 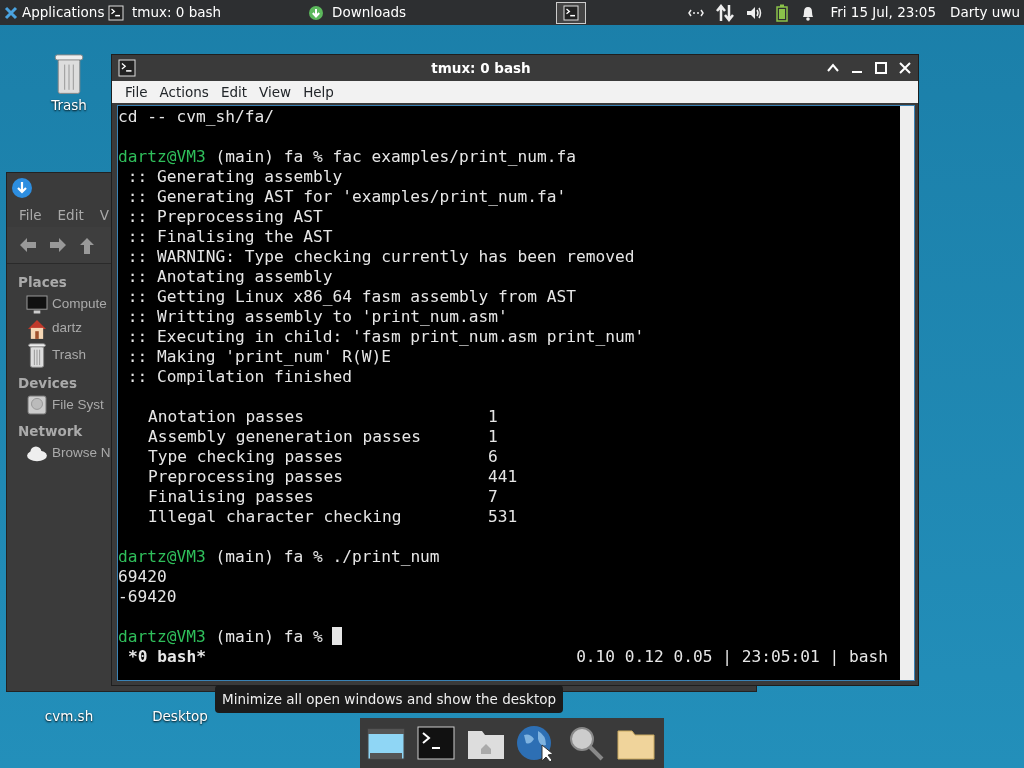 I want to click on transfer-arrows-icon, so click(x=725, y=12).